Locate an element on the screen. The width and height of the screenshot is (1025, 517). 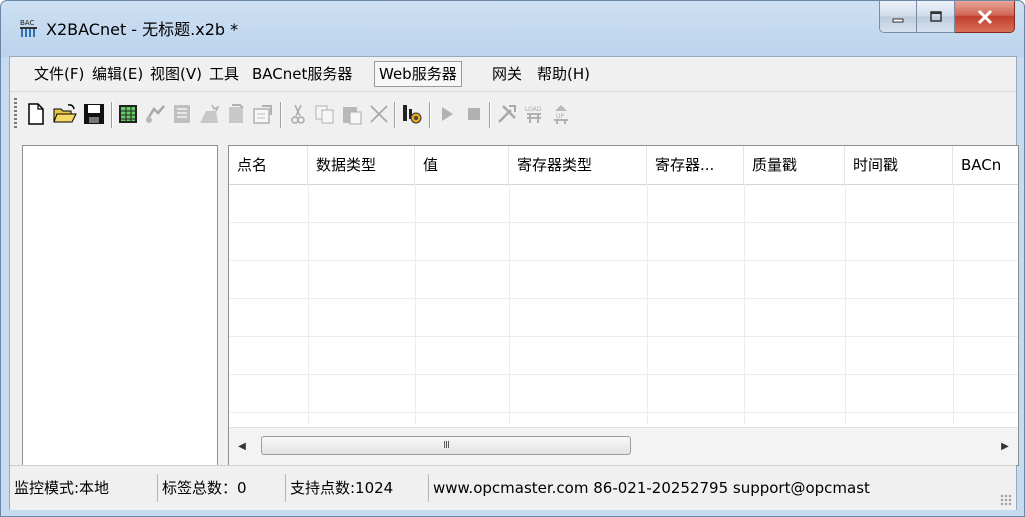
svg-text: LOAD is located at coordinates (533, 109).